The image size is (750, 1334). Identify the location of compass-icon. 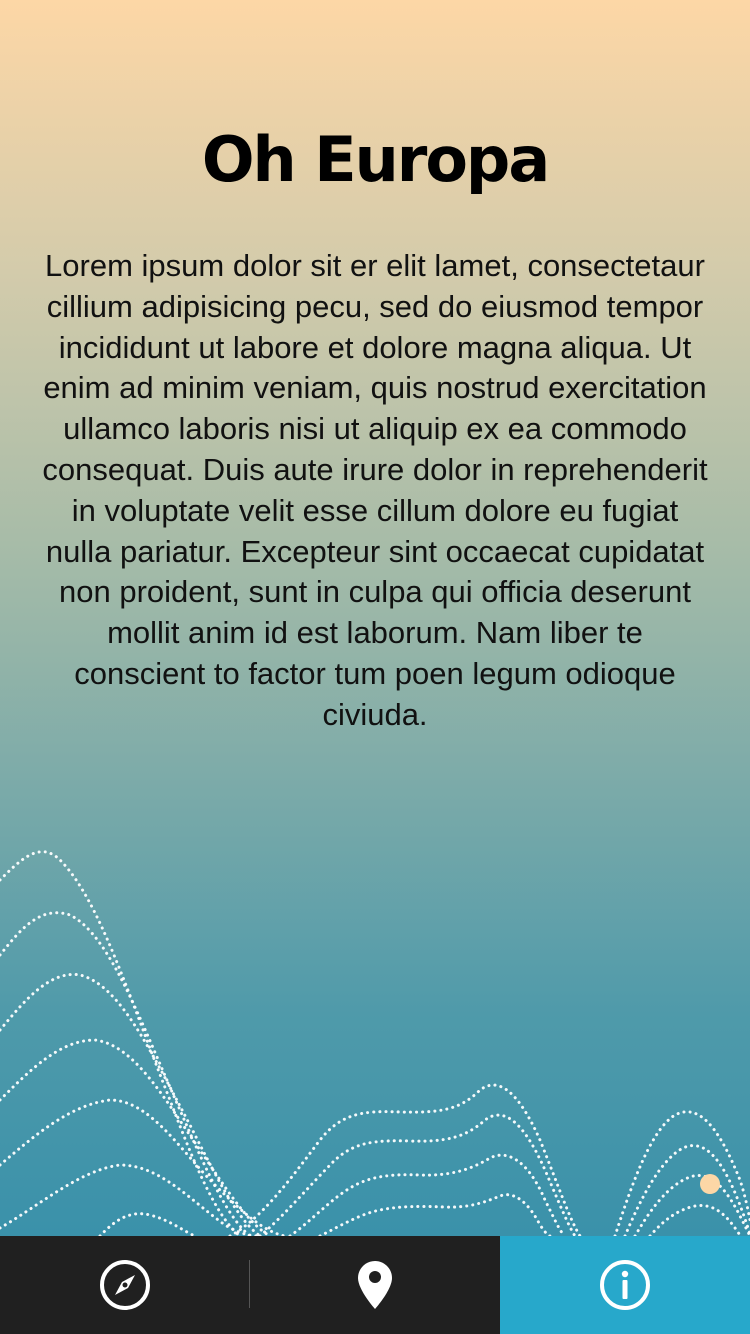
(125, 1285).